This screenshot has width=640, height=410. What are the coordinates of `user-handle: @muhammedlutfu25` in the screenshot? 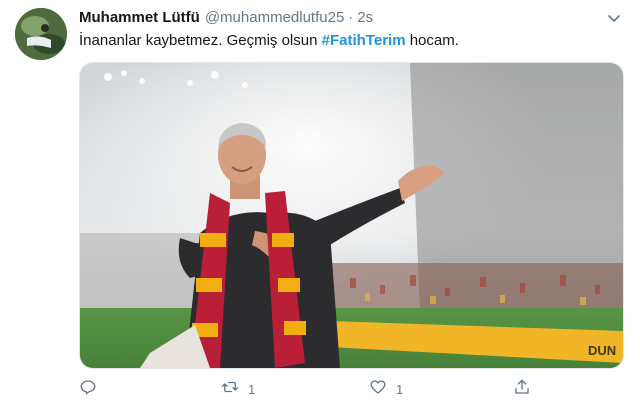 It's located at (274, 17).